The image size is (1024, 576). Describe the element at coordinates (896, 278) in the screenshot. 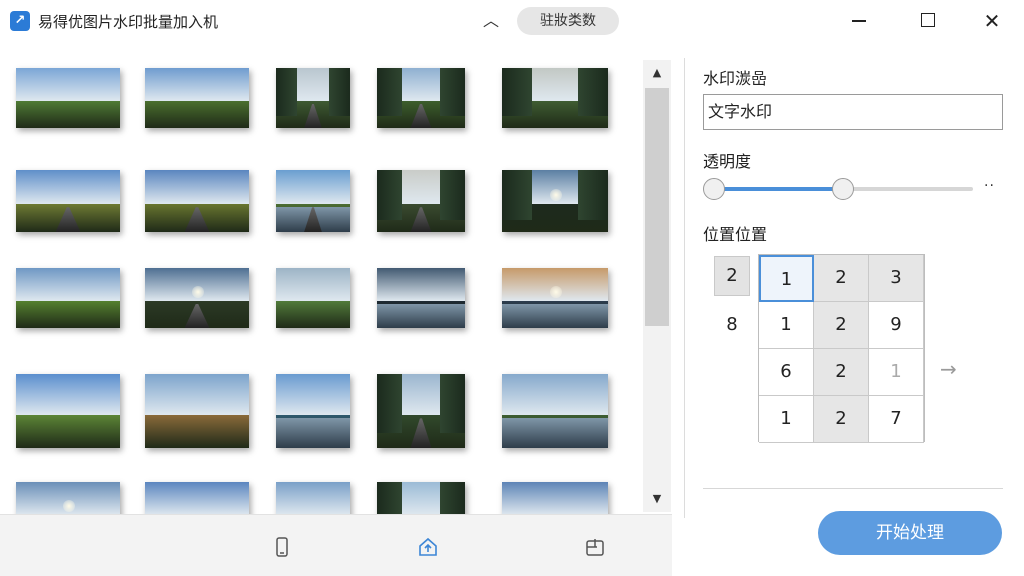

I see `position-cell: 3` at that location.